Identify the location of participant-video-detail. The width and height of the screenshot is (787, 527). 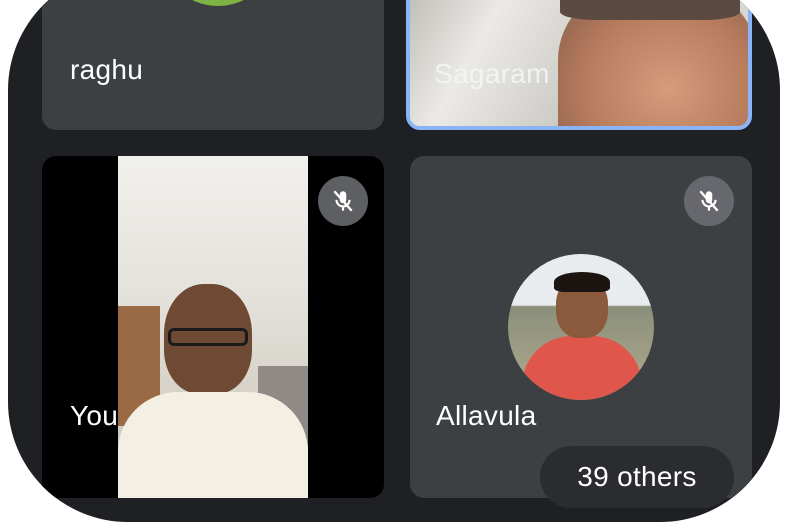
(650, 10).